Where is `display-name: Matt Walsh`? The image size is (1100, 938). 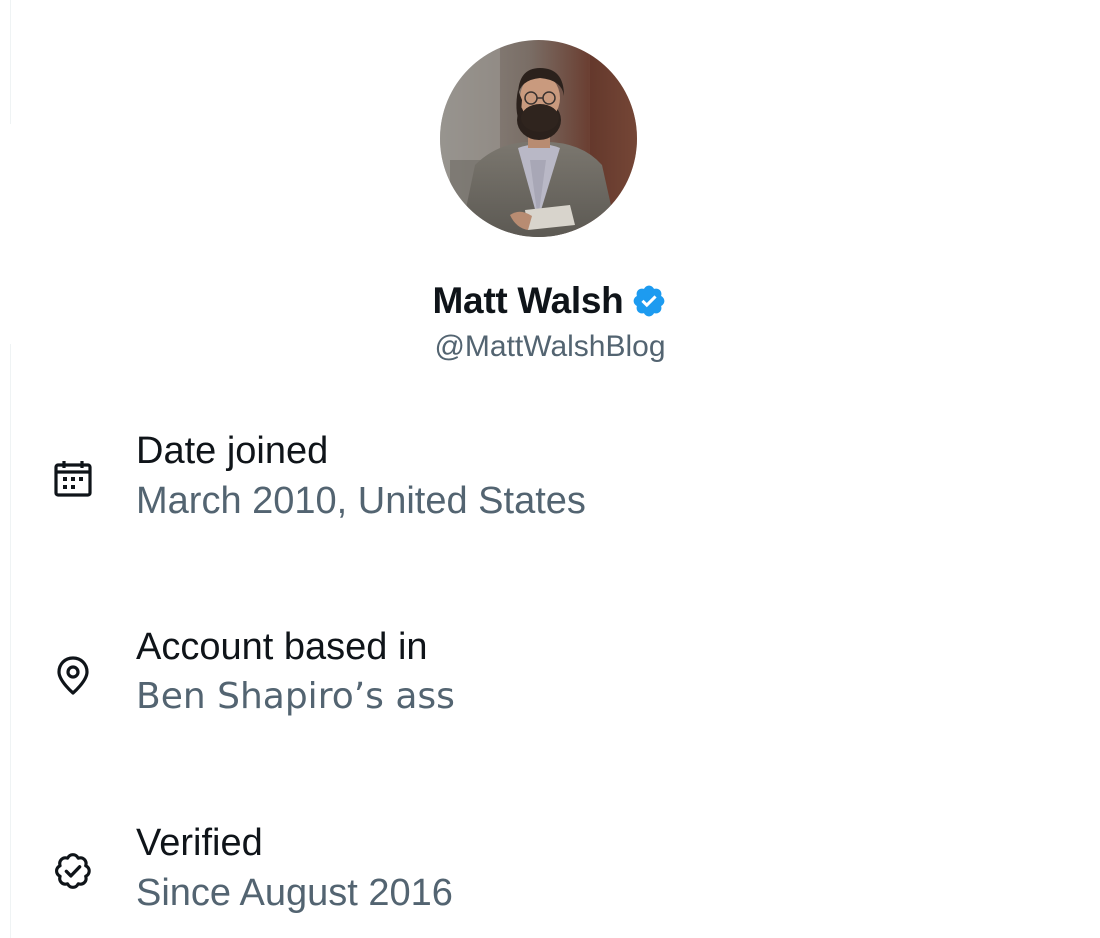
display-name: Matt Walsh is located at coordinates (528, 300).